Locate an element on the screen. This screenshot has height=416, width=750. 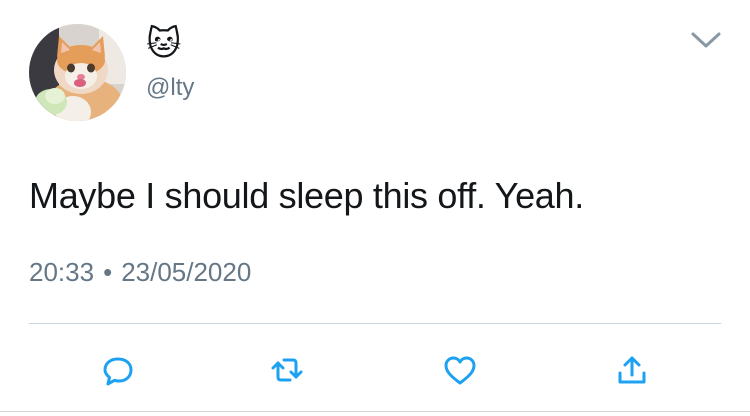
tweet-timestamp: 20:33 • 23/05/2020 is located at coordinates (140, 272).